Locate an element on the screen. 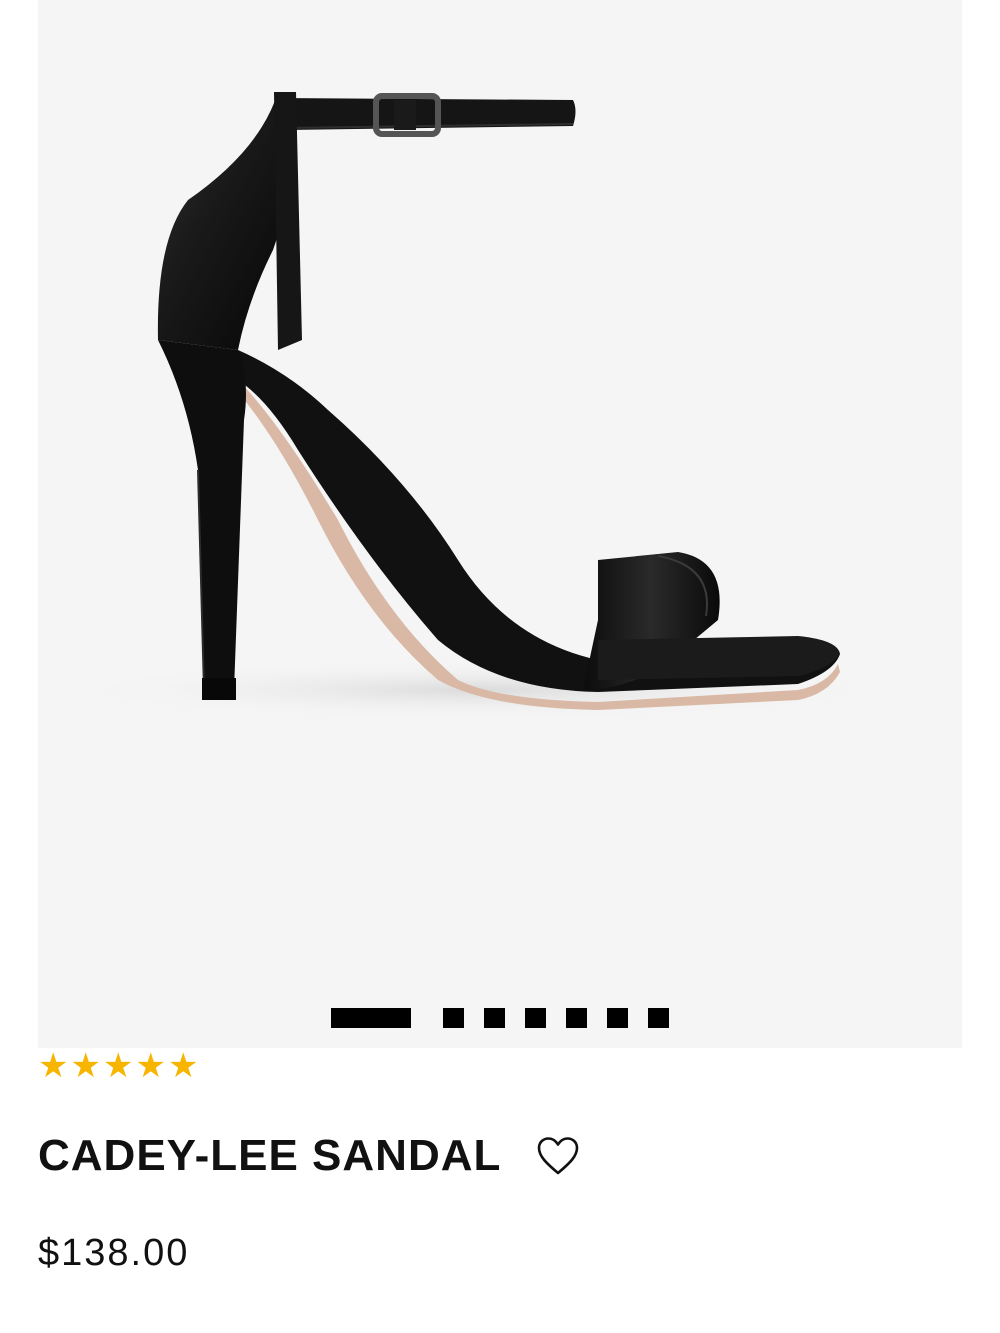  star-rating: ★ ★ ★ ★ ★ is located at coordinates (118, 1066).